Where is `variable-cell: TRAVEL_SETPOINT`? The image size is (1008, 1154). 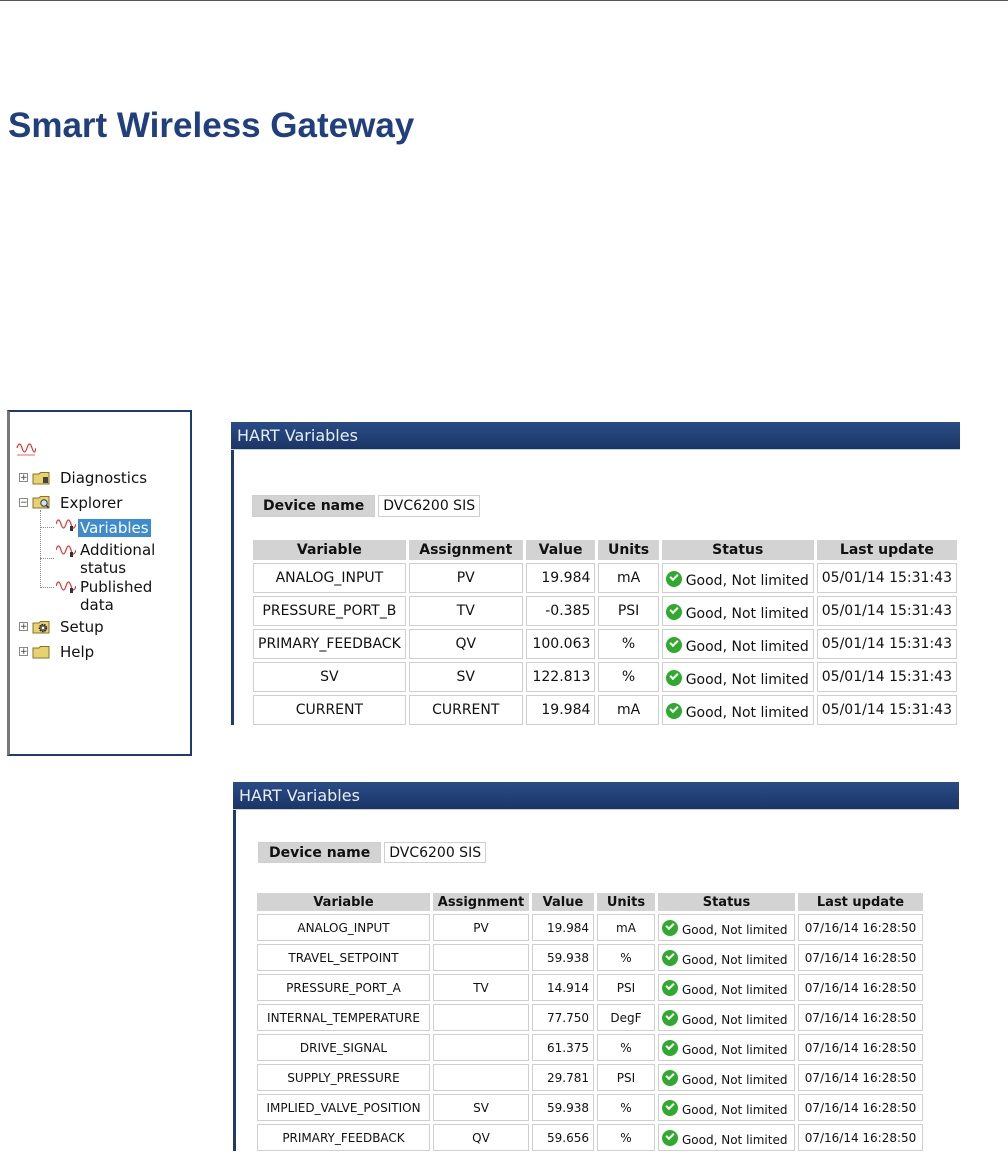
variable-cell: TRAVEL_SETPOINT is located at coordinates (343, 957).